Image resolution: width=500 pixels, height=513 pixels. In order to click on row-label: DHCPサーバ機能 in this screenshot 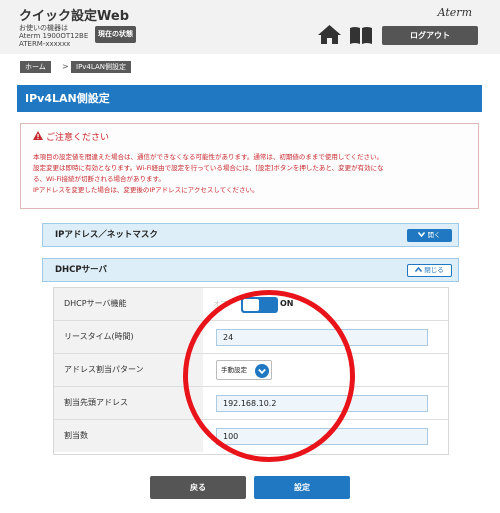, I will do `click(128, 304)`.